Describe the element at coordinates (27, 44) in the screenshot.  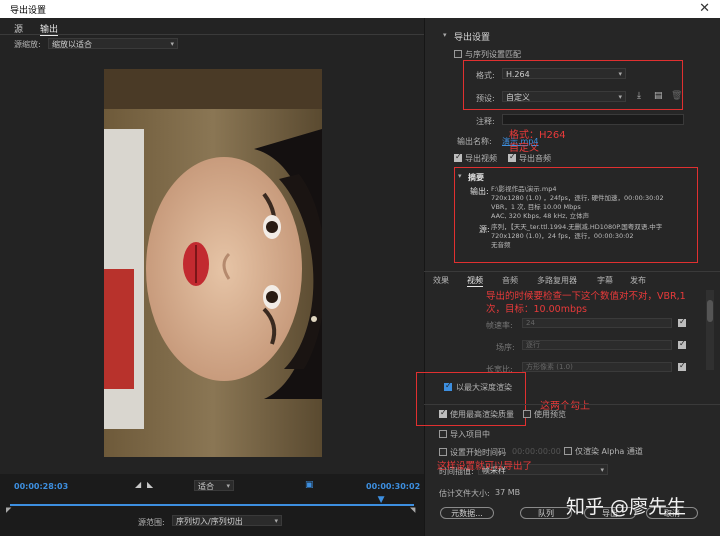
I see `source-scale-label: 源缩放:` at that location.